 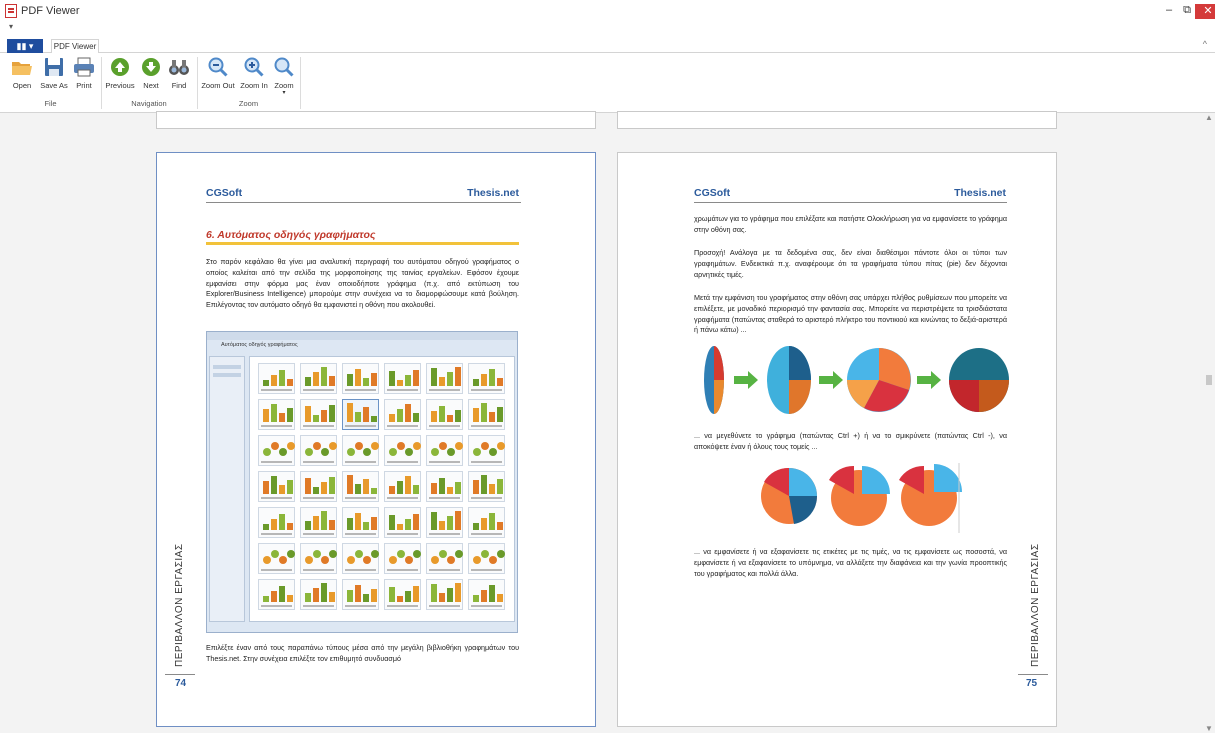 I want to click on app-menu-button: ▮▮ ▾, so click(x=25, y=46).